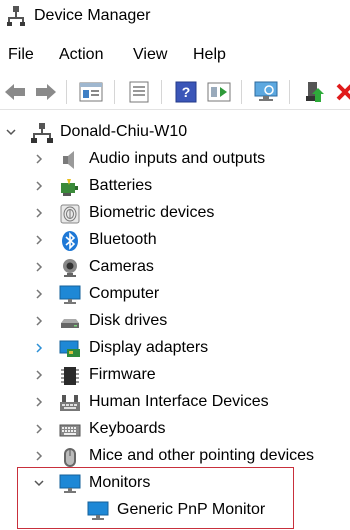 This screenshot has height=530, width=350. Describe the element at coordinates (128, 320) in the screenshot. I see `tree-item-label: Disk drives` at that location.